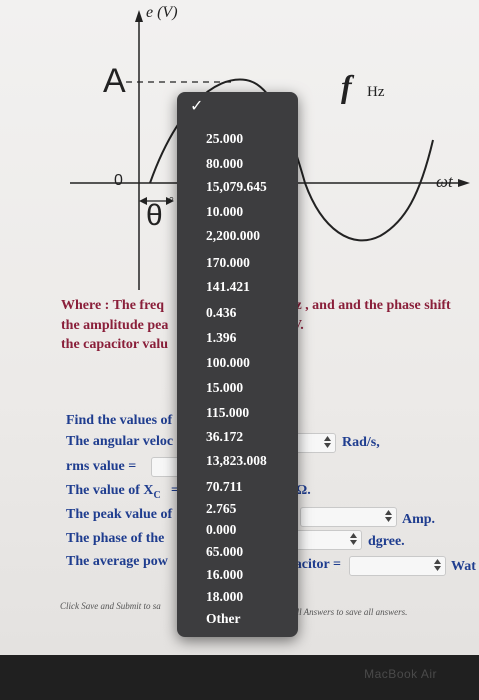  Describe the element at coordinates (228, 287) in the screenshot. I see `dropdown-option: 141.421` at that location.